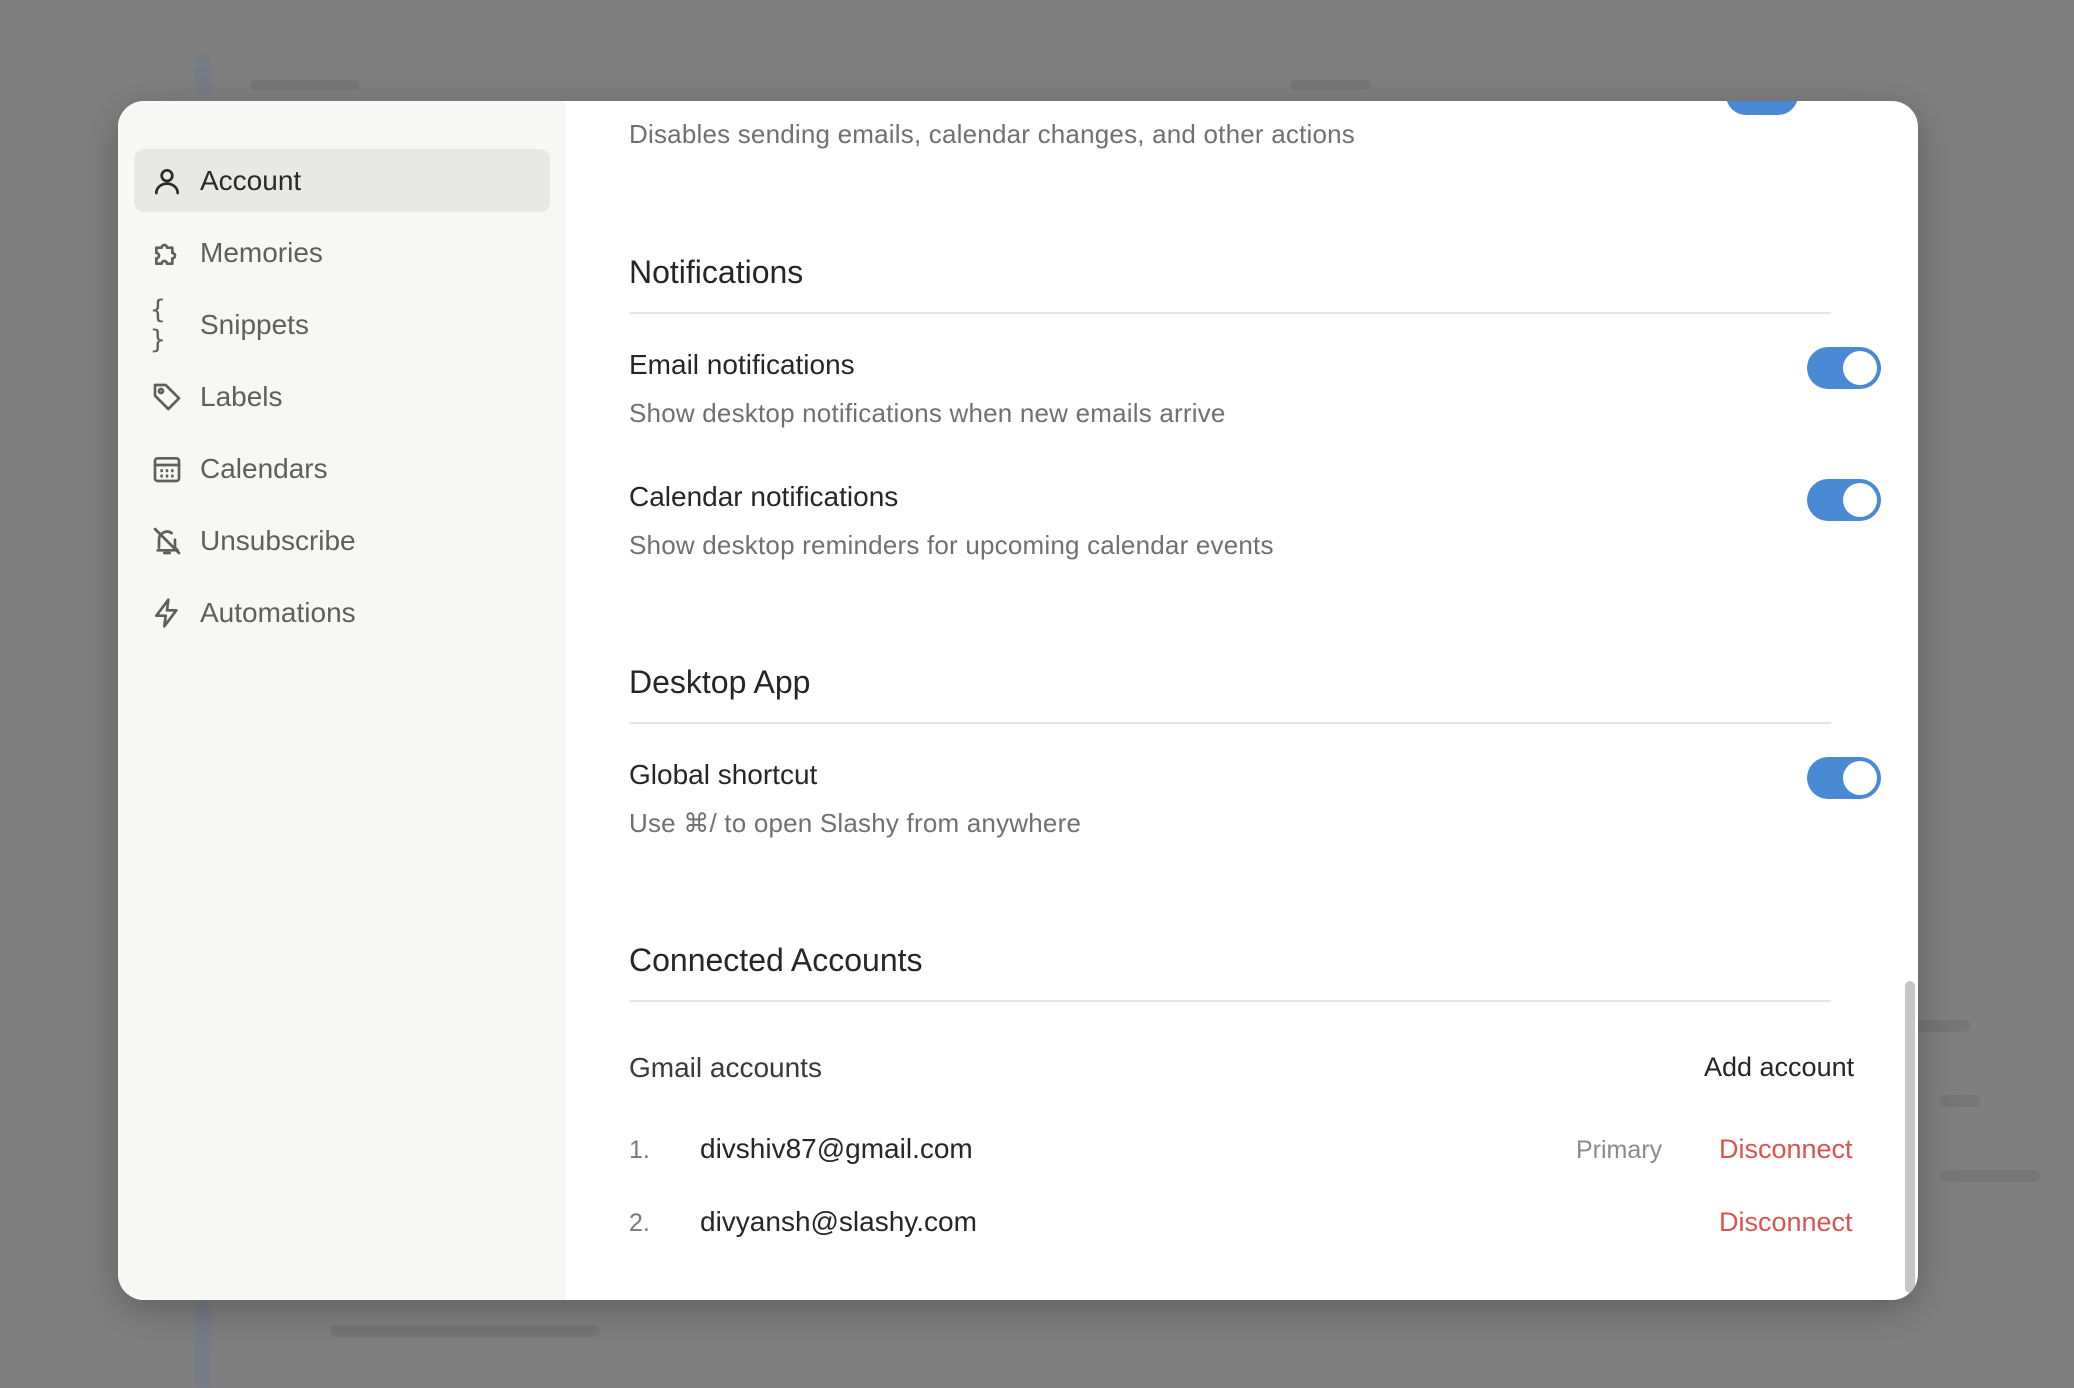 Image resolution: width=2074 pixels, height=1388 pixels. I want to click on bolt-icon, so click(167, 613).